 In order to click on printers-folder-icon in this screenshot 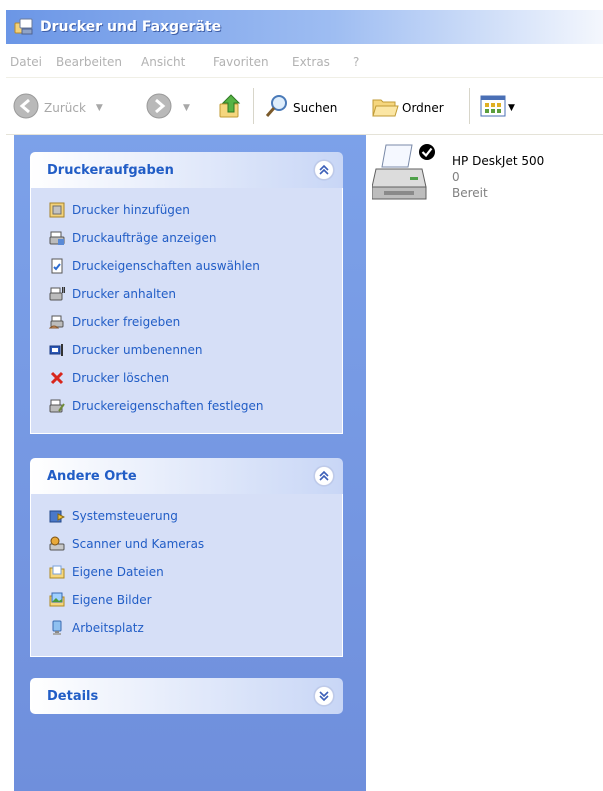, I will do `click(24, 28)`.